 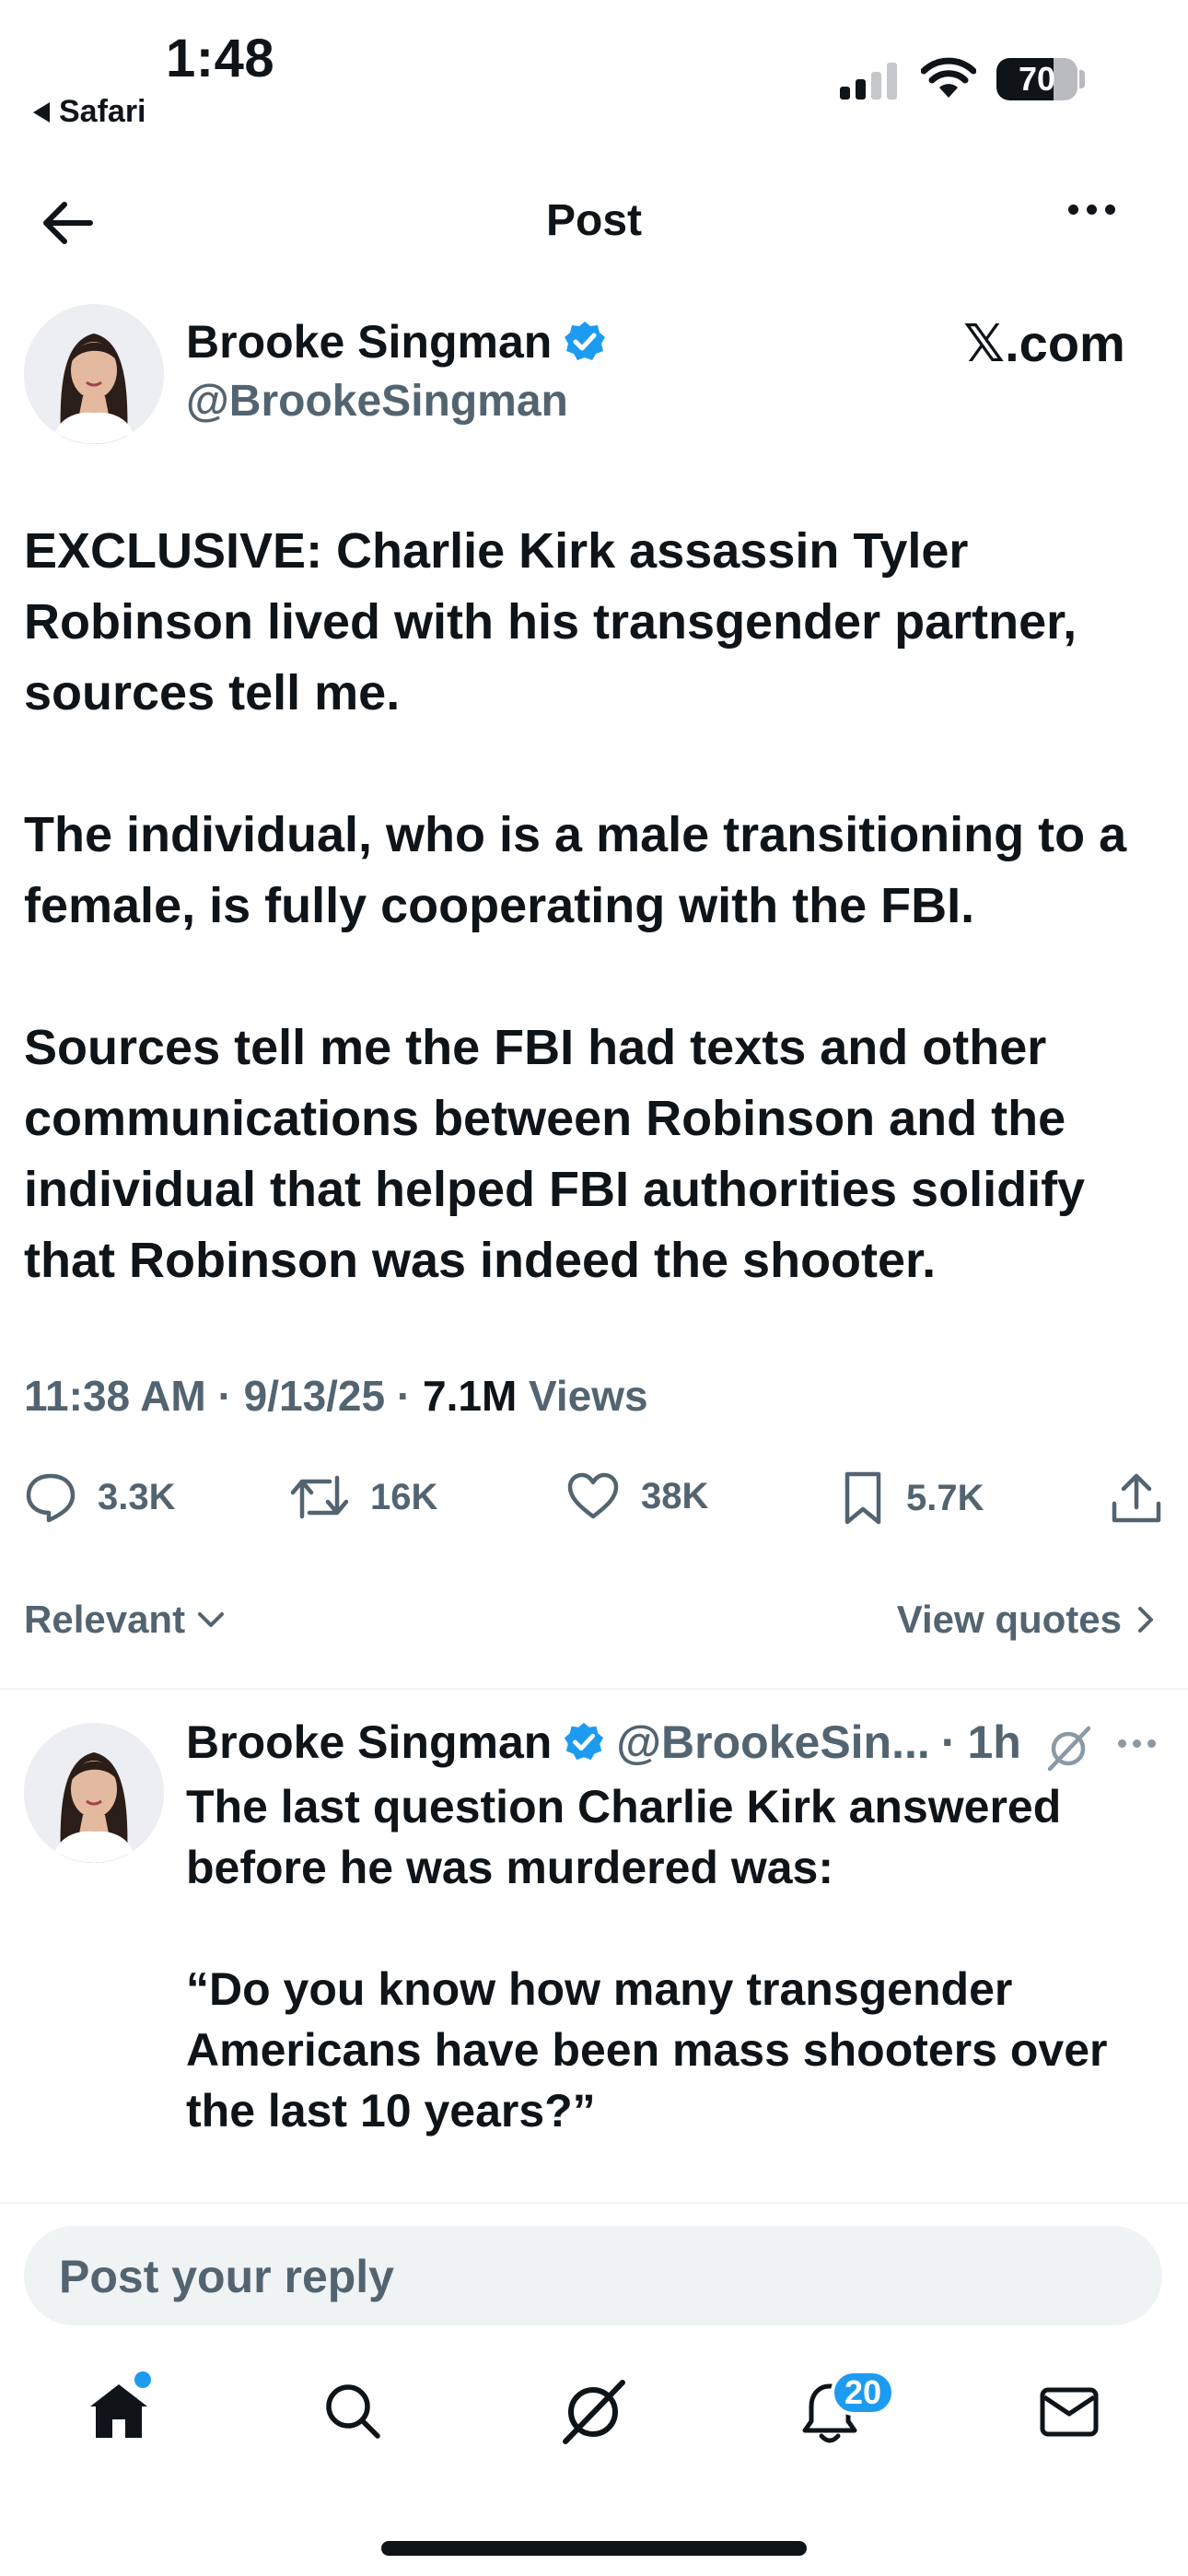 I want to click on more-options-icon, so click(x=1091, y=210).